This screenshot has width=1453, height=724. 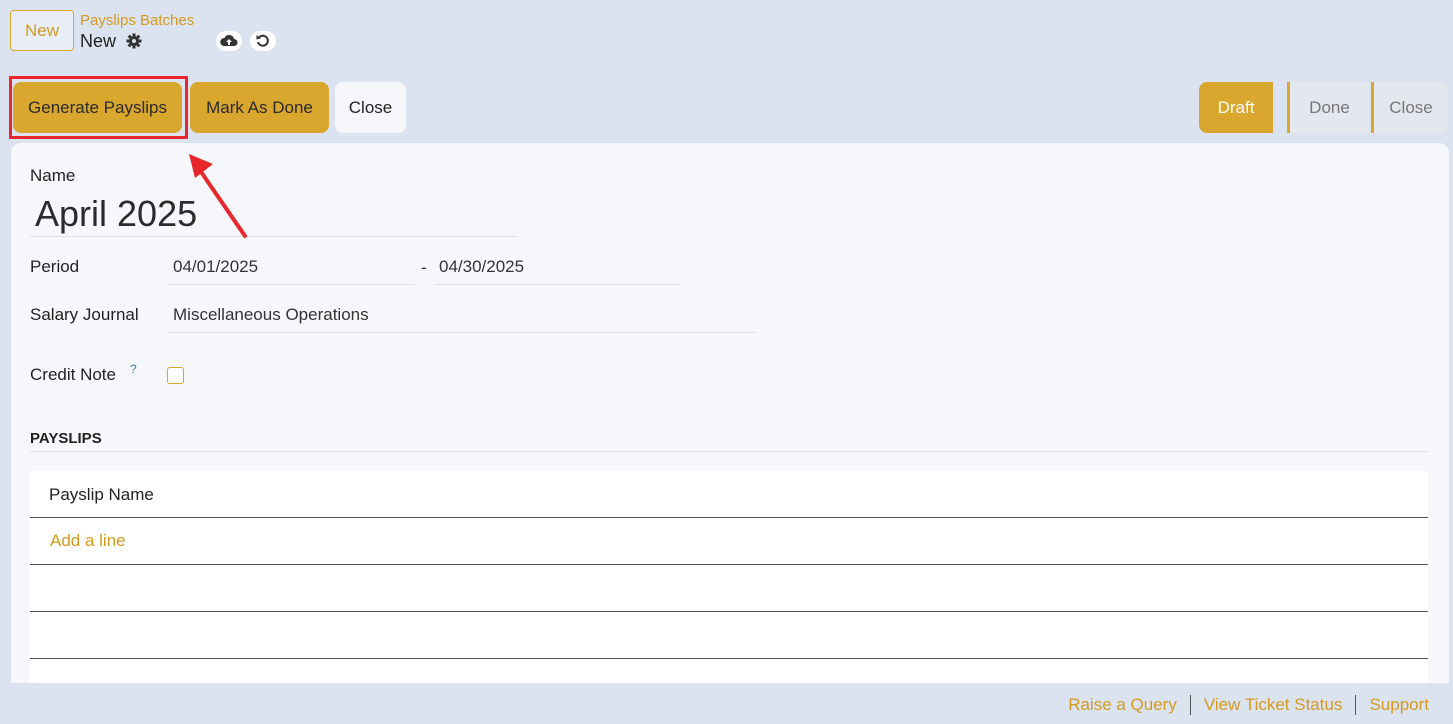 What do you see at coordinates (462, 315) in the screenshot?
I see `salary-journal-field: Miscellaneous Operations` at bounding box center [462, 315].